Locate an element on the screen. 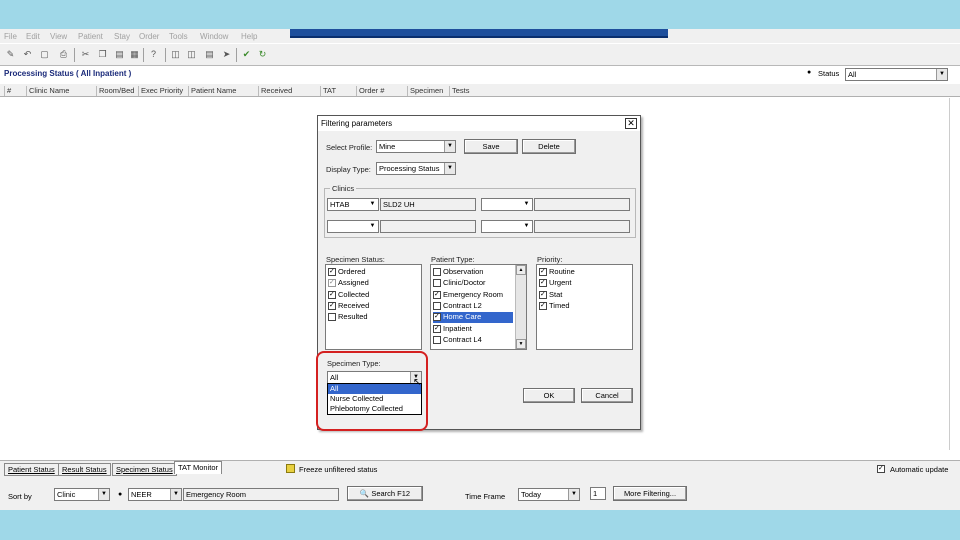 The image size is (960, 540). priority-item: Timed is located at coordinates (579, 306).